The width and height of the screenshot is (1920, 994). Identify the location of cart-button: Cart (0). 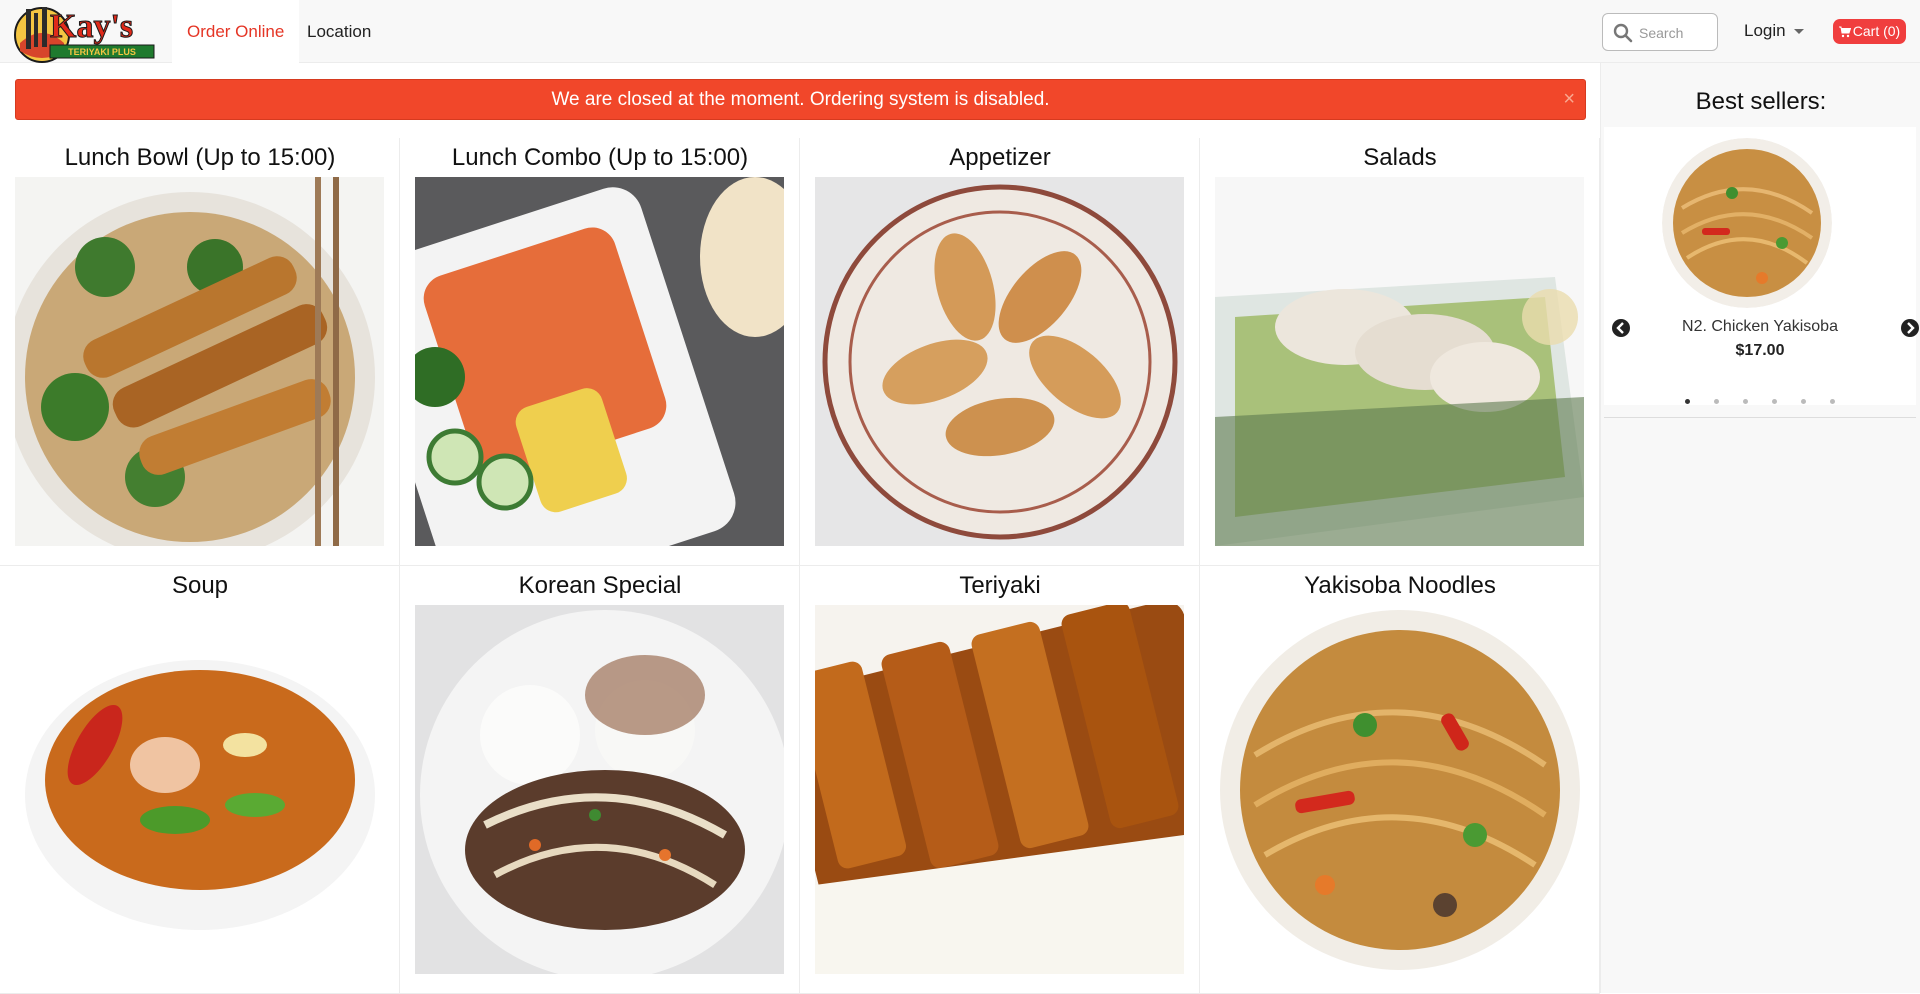
(1869, 31).